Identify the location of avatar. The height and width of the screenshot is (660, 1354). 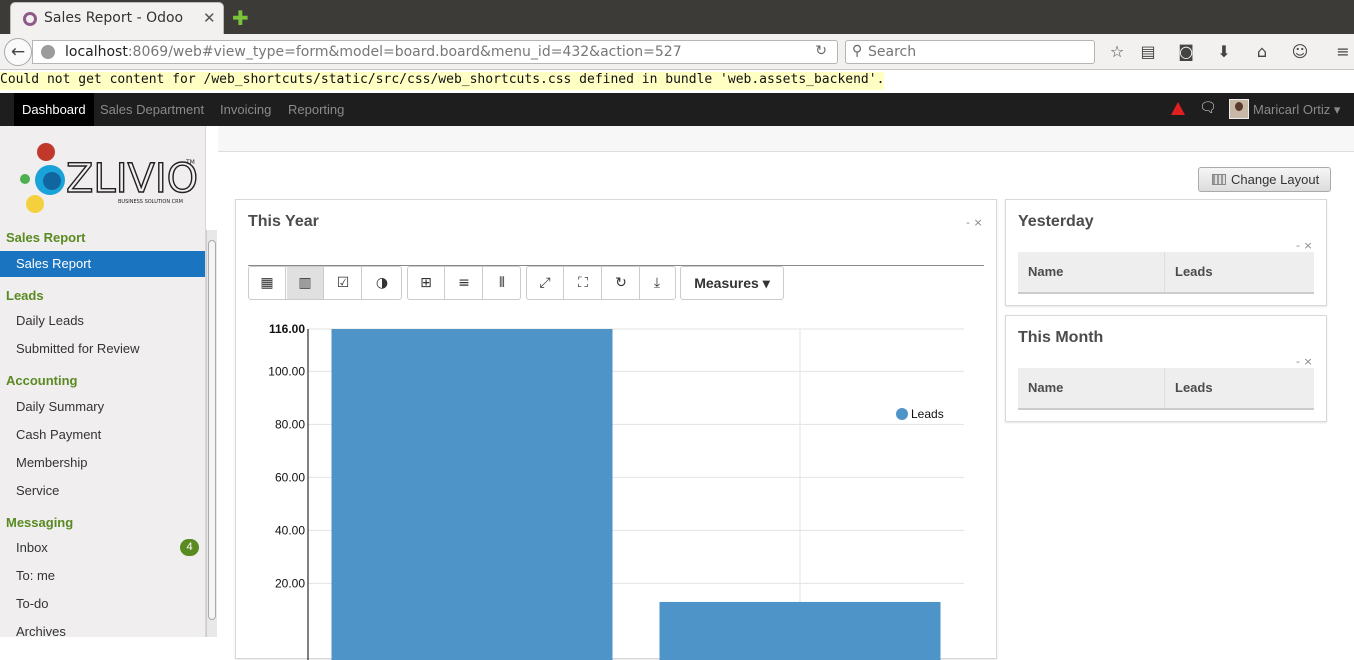
(1239, 109).